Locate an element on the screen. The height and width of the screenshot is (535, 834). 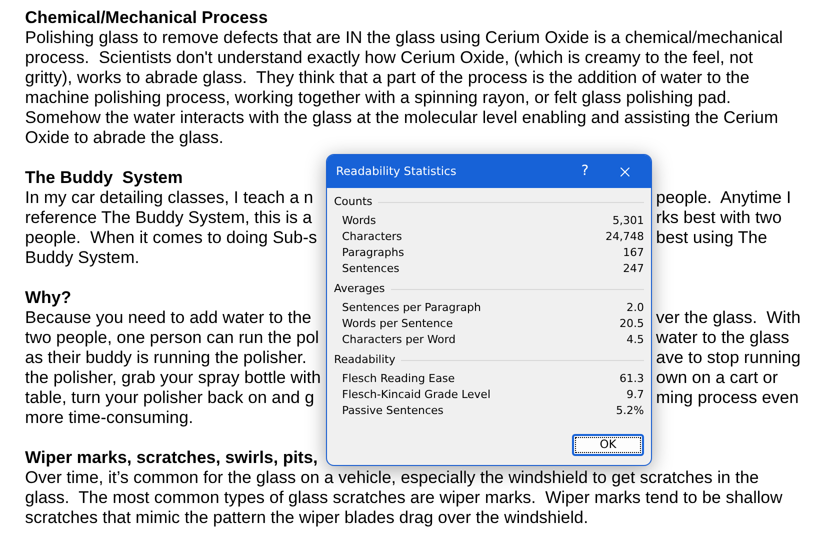
stat-label: Passive Sentences is located at coordinates (393, 410).